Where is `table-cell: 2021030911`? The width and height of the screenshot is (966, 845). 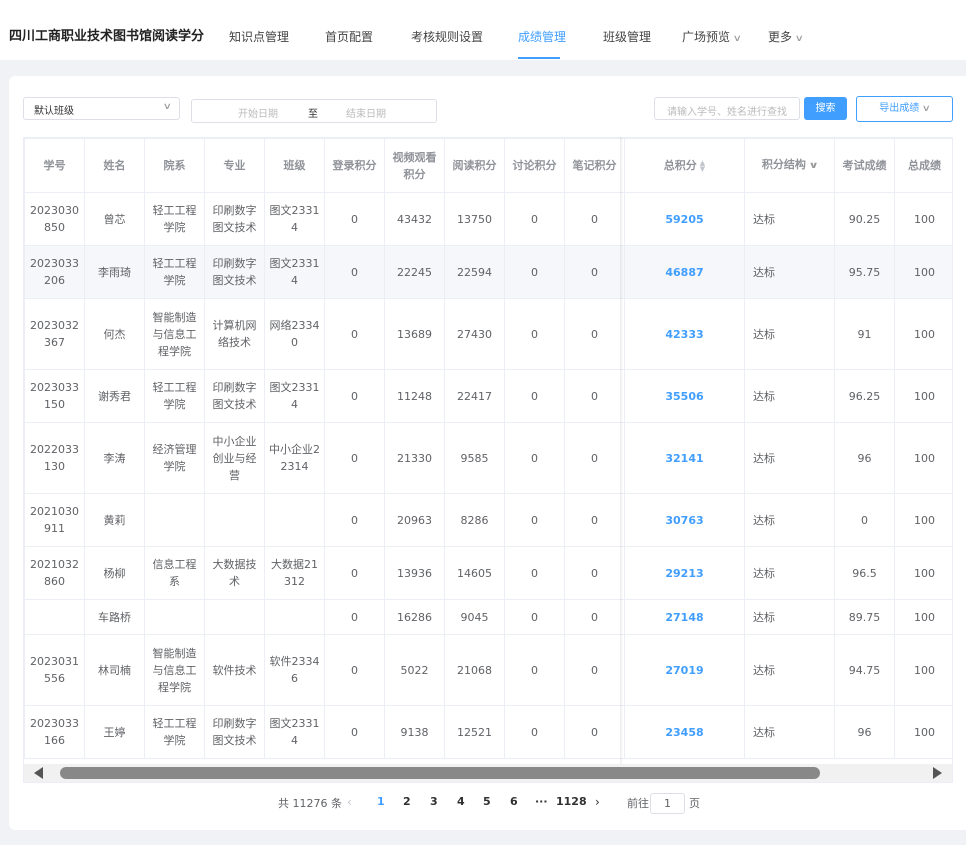 table-cell: 2021030911 is located at coordinates (54, 520).